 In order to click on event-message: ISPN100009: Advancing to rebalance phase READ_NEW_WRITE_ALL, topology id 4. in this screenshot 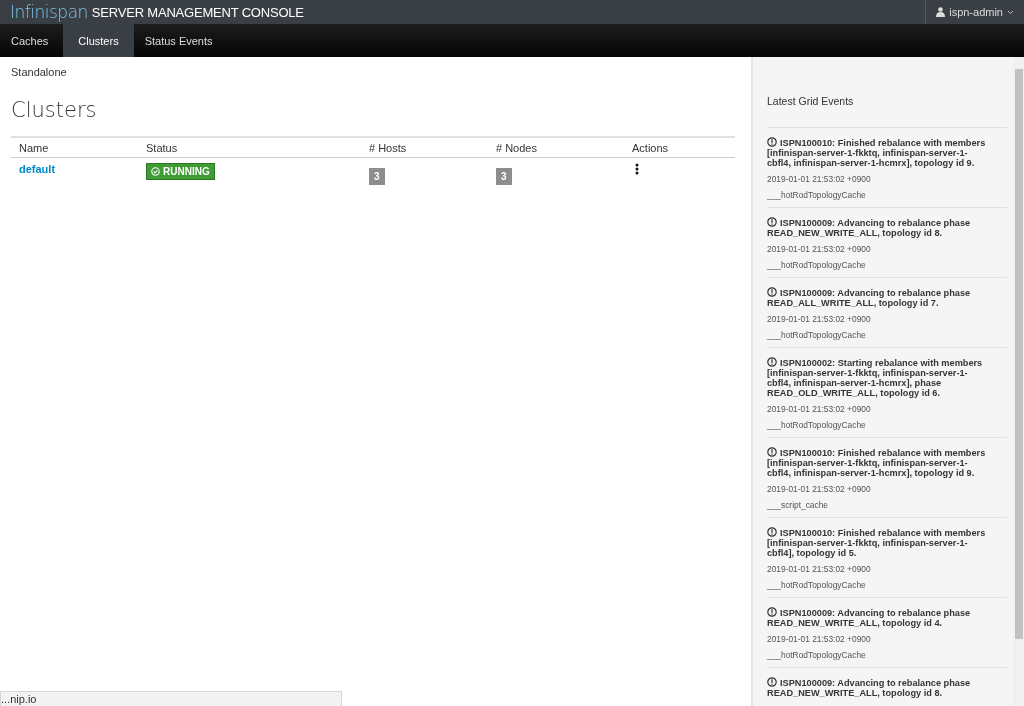, I will do `click(869, 617)`.